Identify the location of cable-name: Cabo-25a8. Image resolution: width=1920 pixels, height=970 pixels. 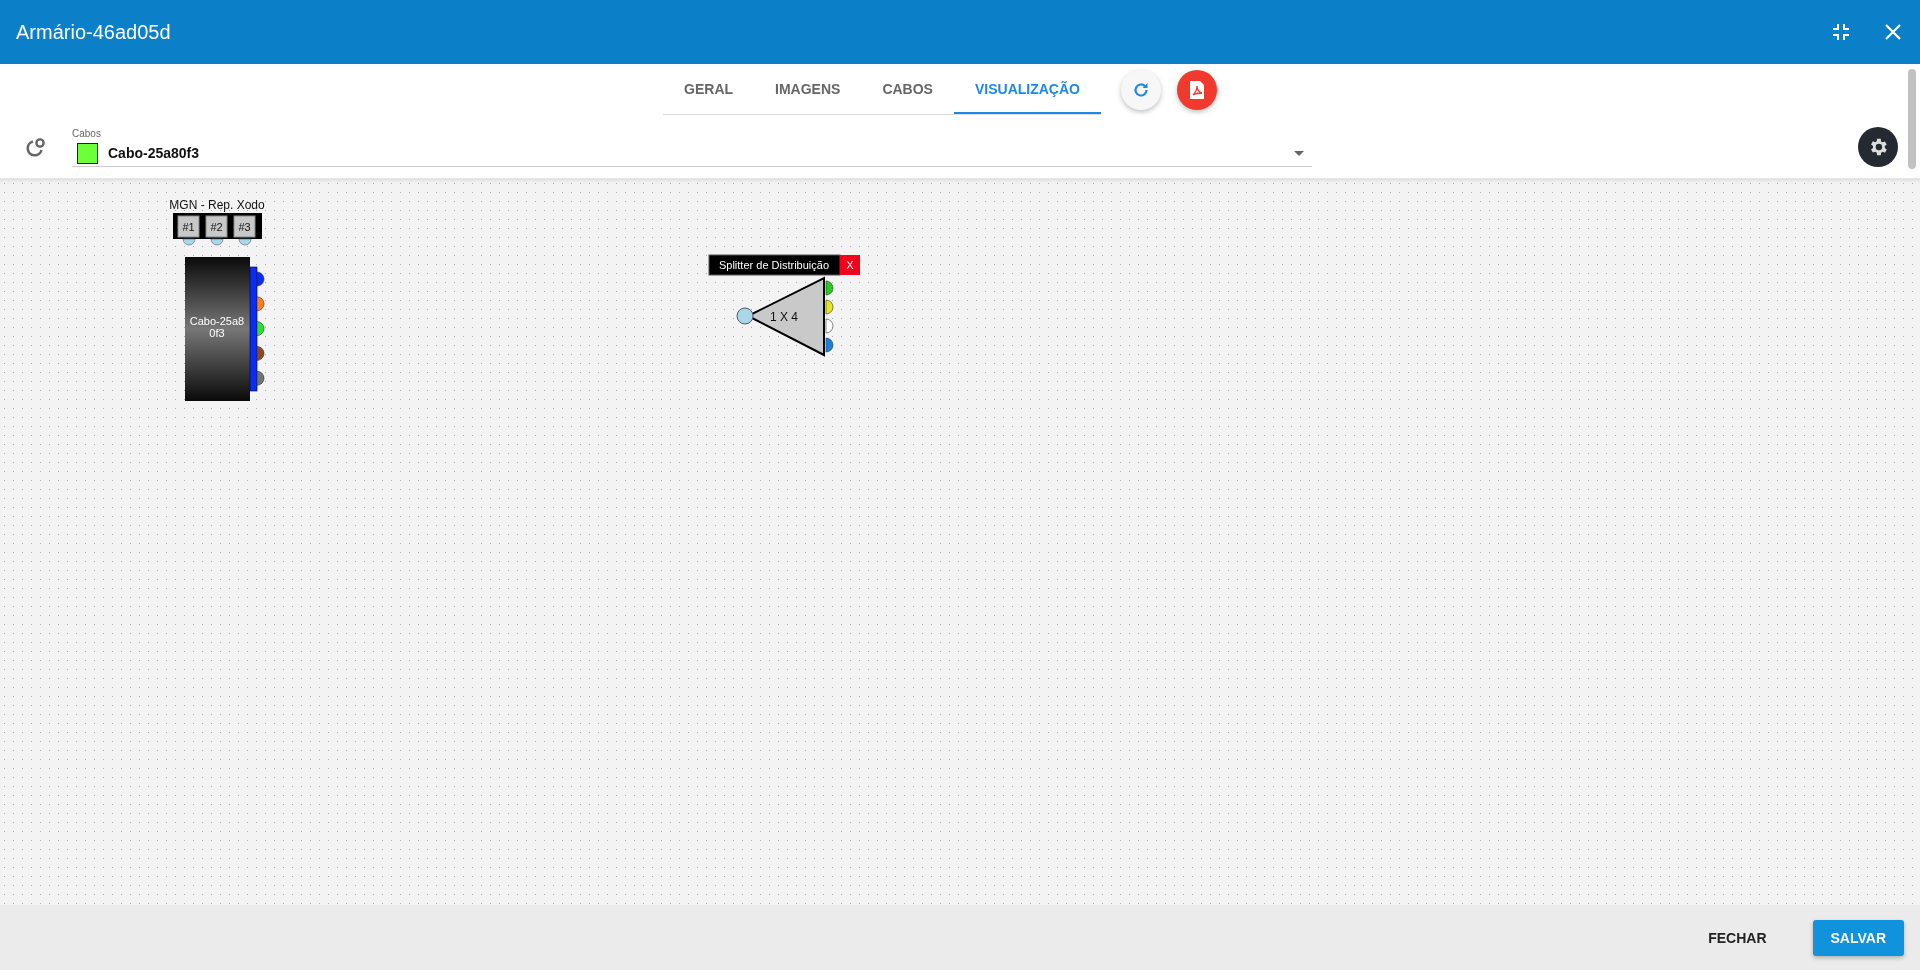
(217, 321).